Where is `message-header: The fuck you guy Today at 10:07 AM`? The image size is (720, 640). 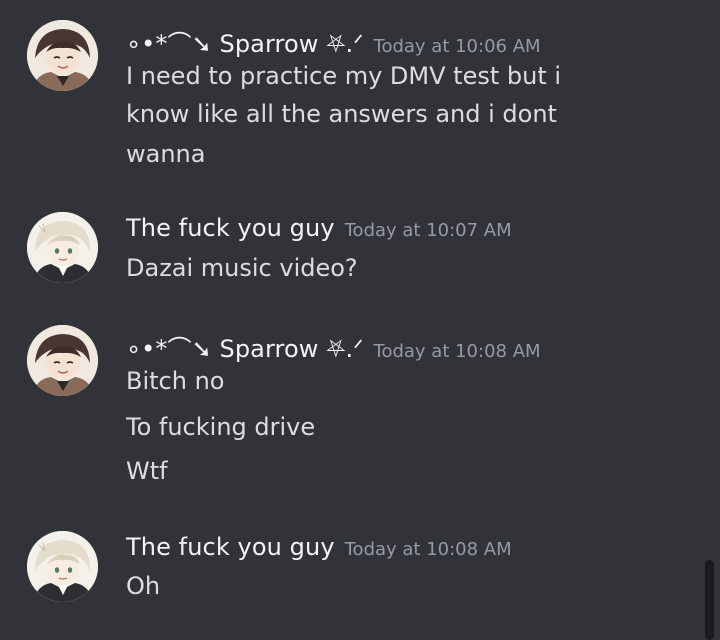
message-header: The fuck you guy Today at 10:07 AM is located at coordinates (319, 228).